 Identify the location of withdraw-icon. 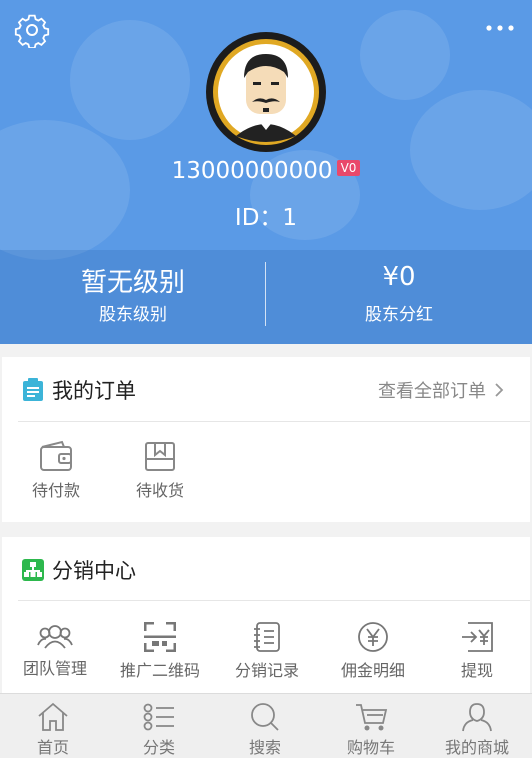
(477, 637).